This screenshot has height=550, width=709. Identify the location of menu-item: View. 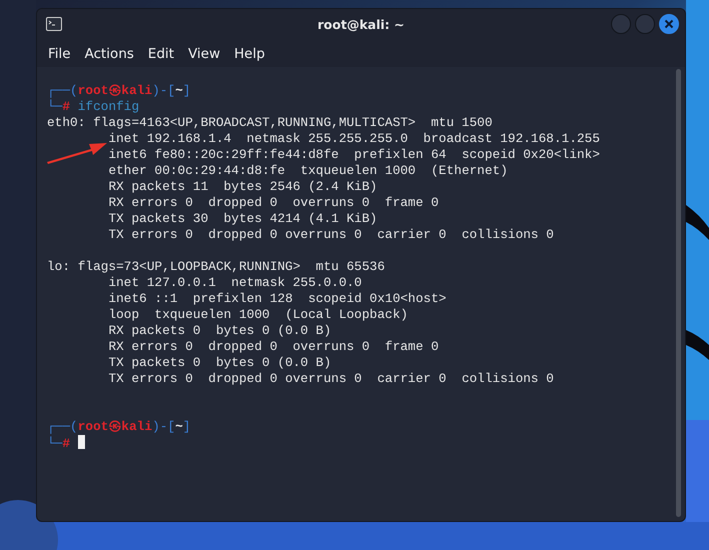
(204, 54).